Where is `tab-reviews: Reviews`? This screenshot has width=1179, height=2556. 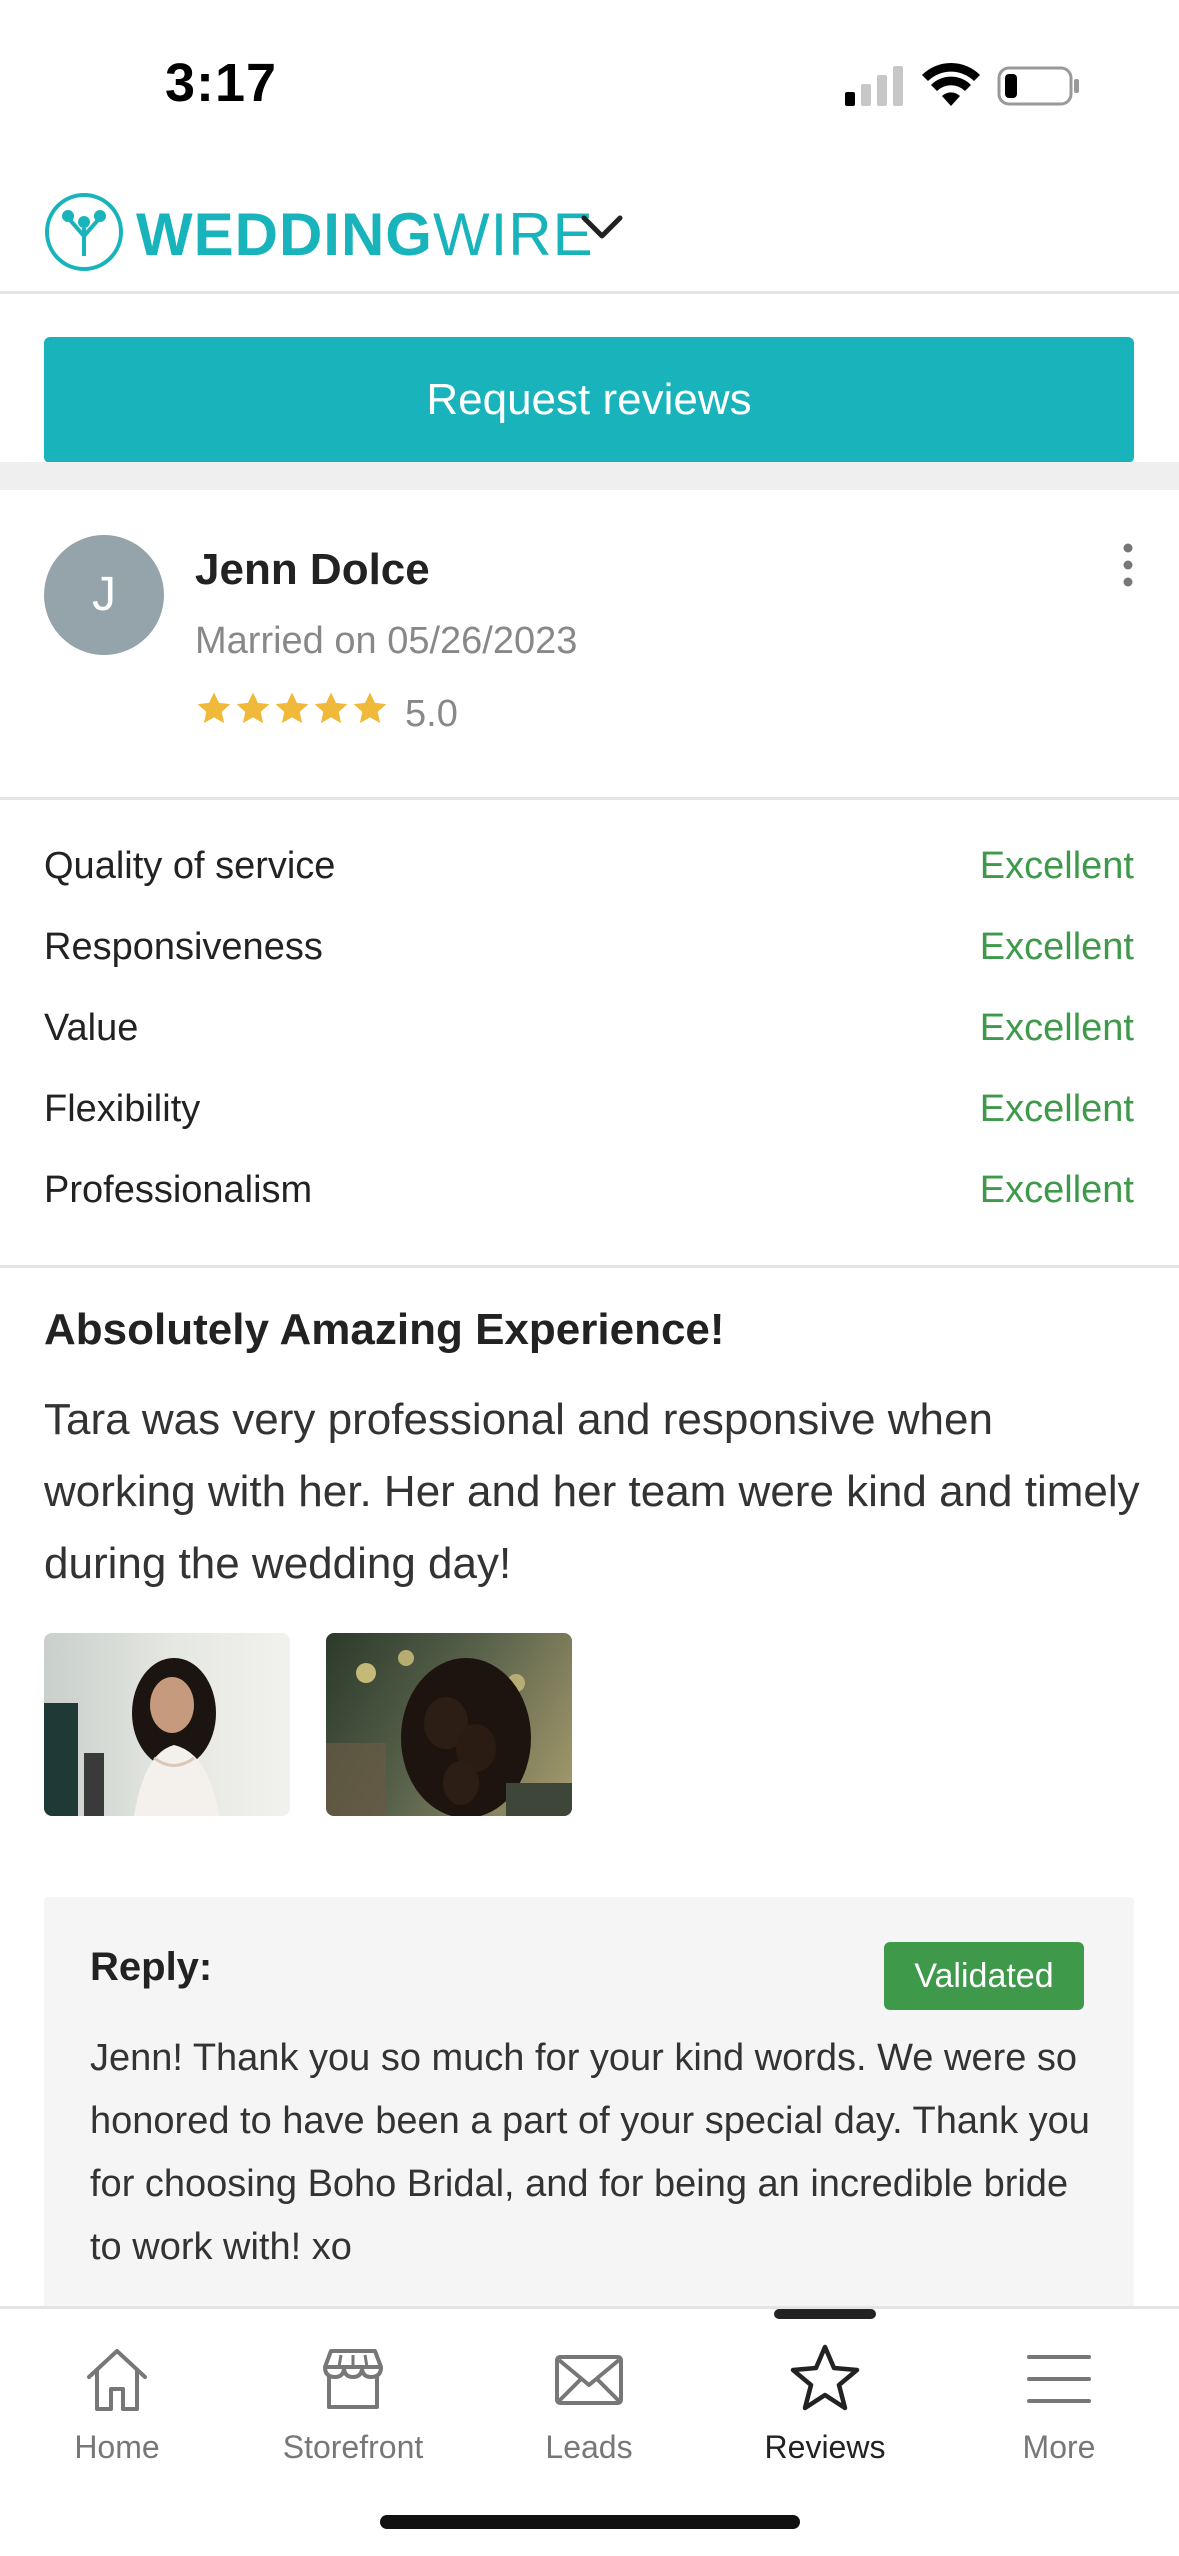
tab-reviews: Reviews is located at coordinates (825, 2403).